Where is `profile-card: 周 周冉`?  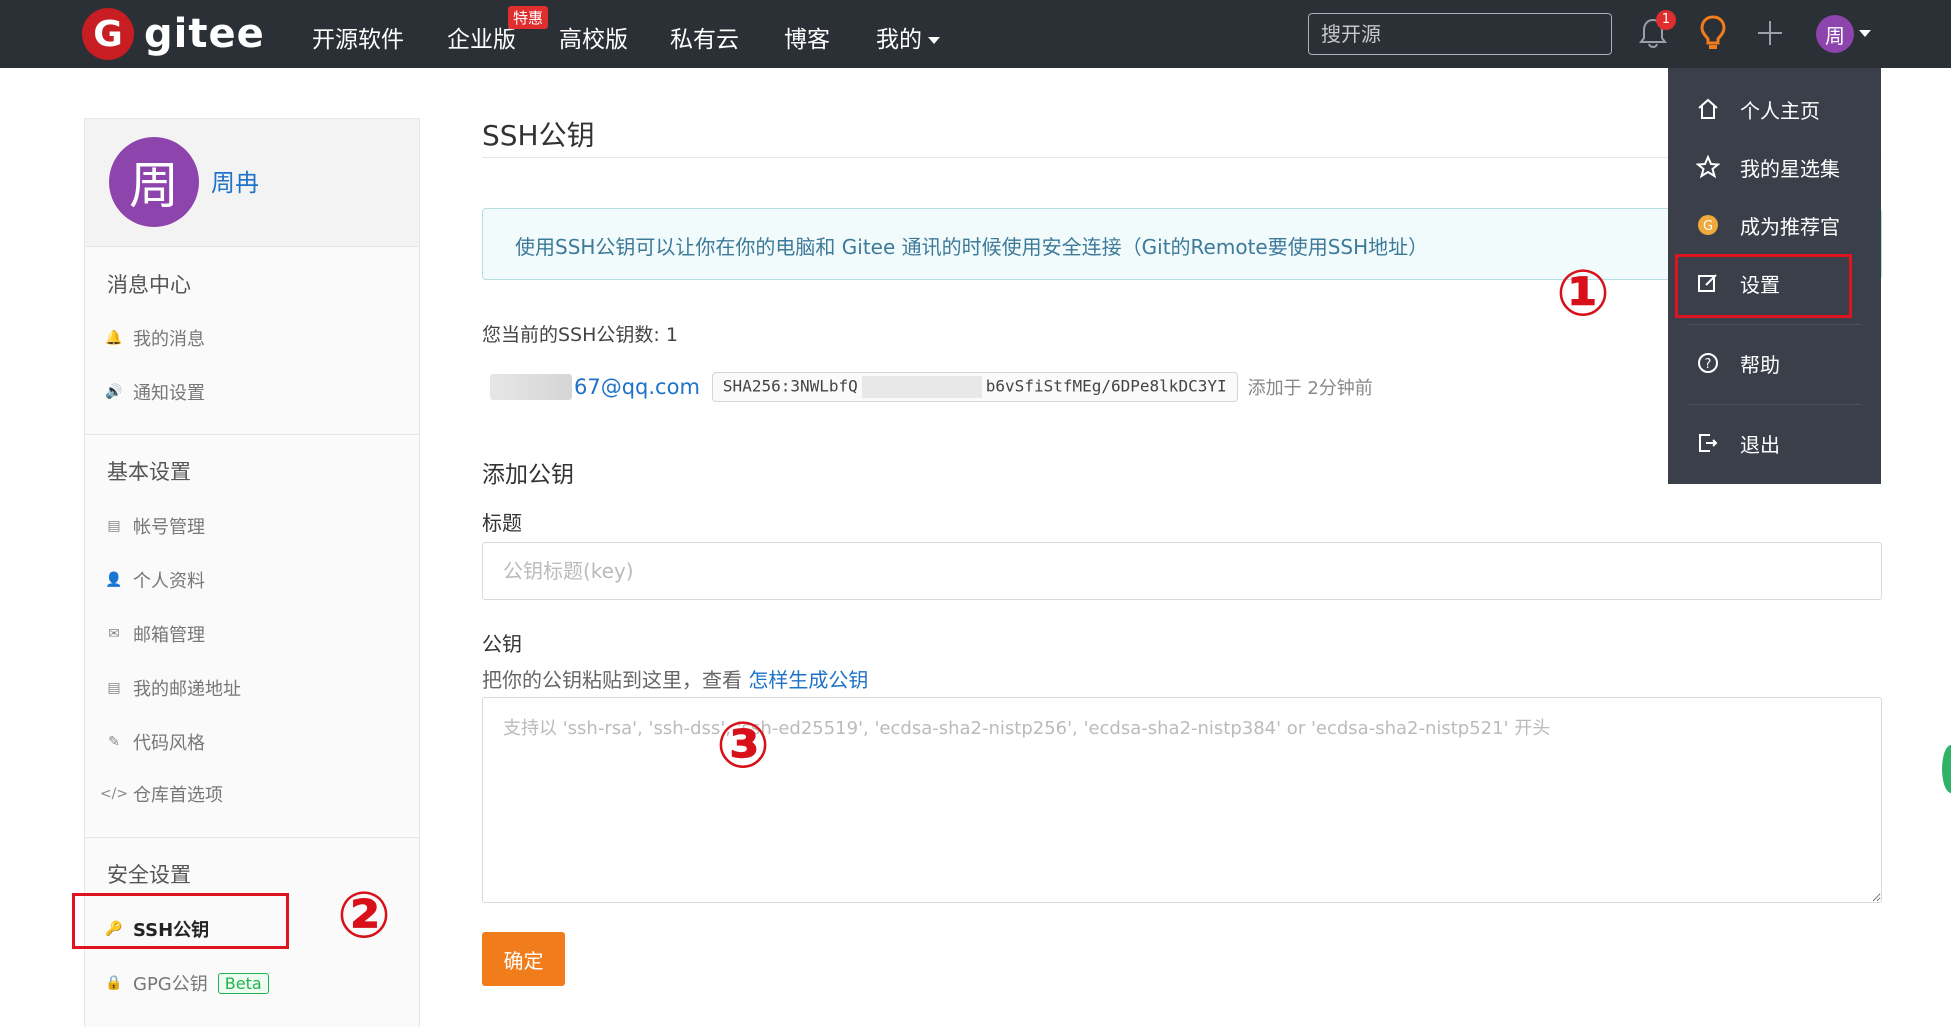 profile-card: 周 周冉 is located at coordinates (252, 183).